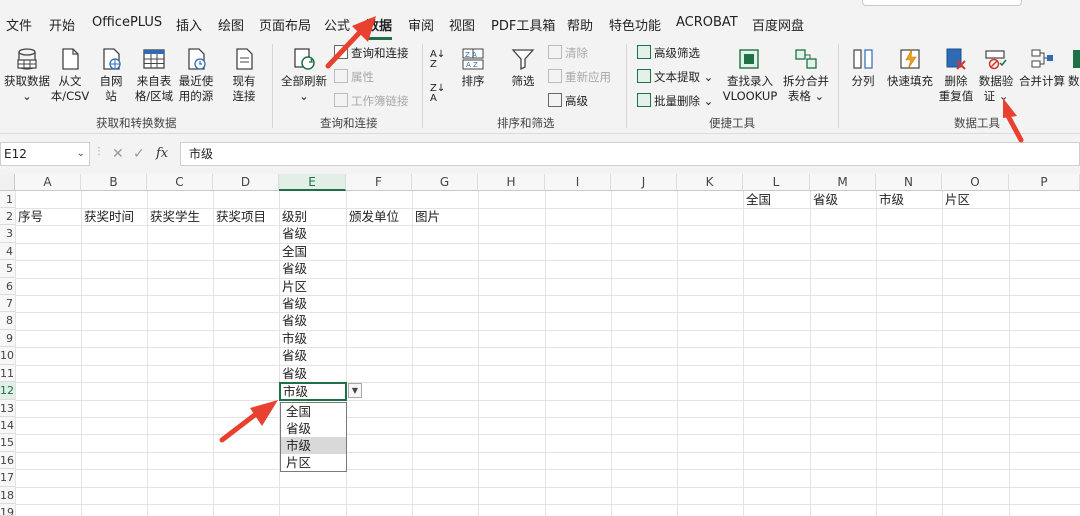 The height and width of the screenshot is (516, 1080). What do you see at coordinates (111, 75) in the screenshot?
I see `from-web-button: 自网站` at bounding box center [111, 75].